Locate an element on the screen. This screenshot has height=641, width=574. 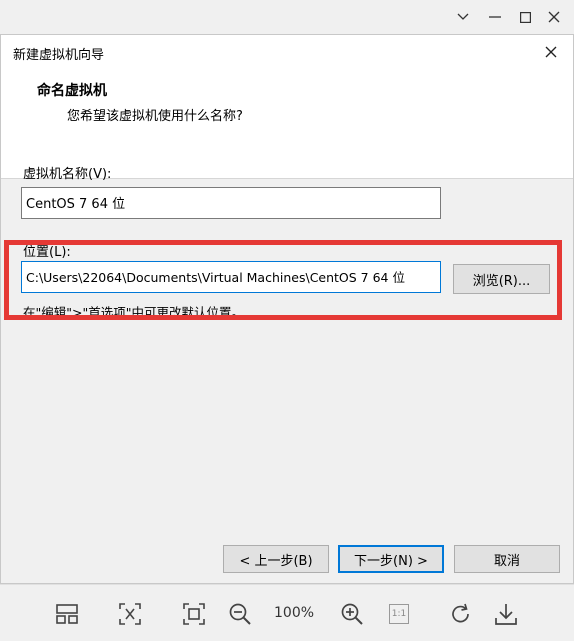
back-button: < 上一步(B) is located at coordinates (276, 559).